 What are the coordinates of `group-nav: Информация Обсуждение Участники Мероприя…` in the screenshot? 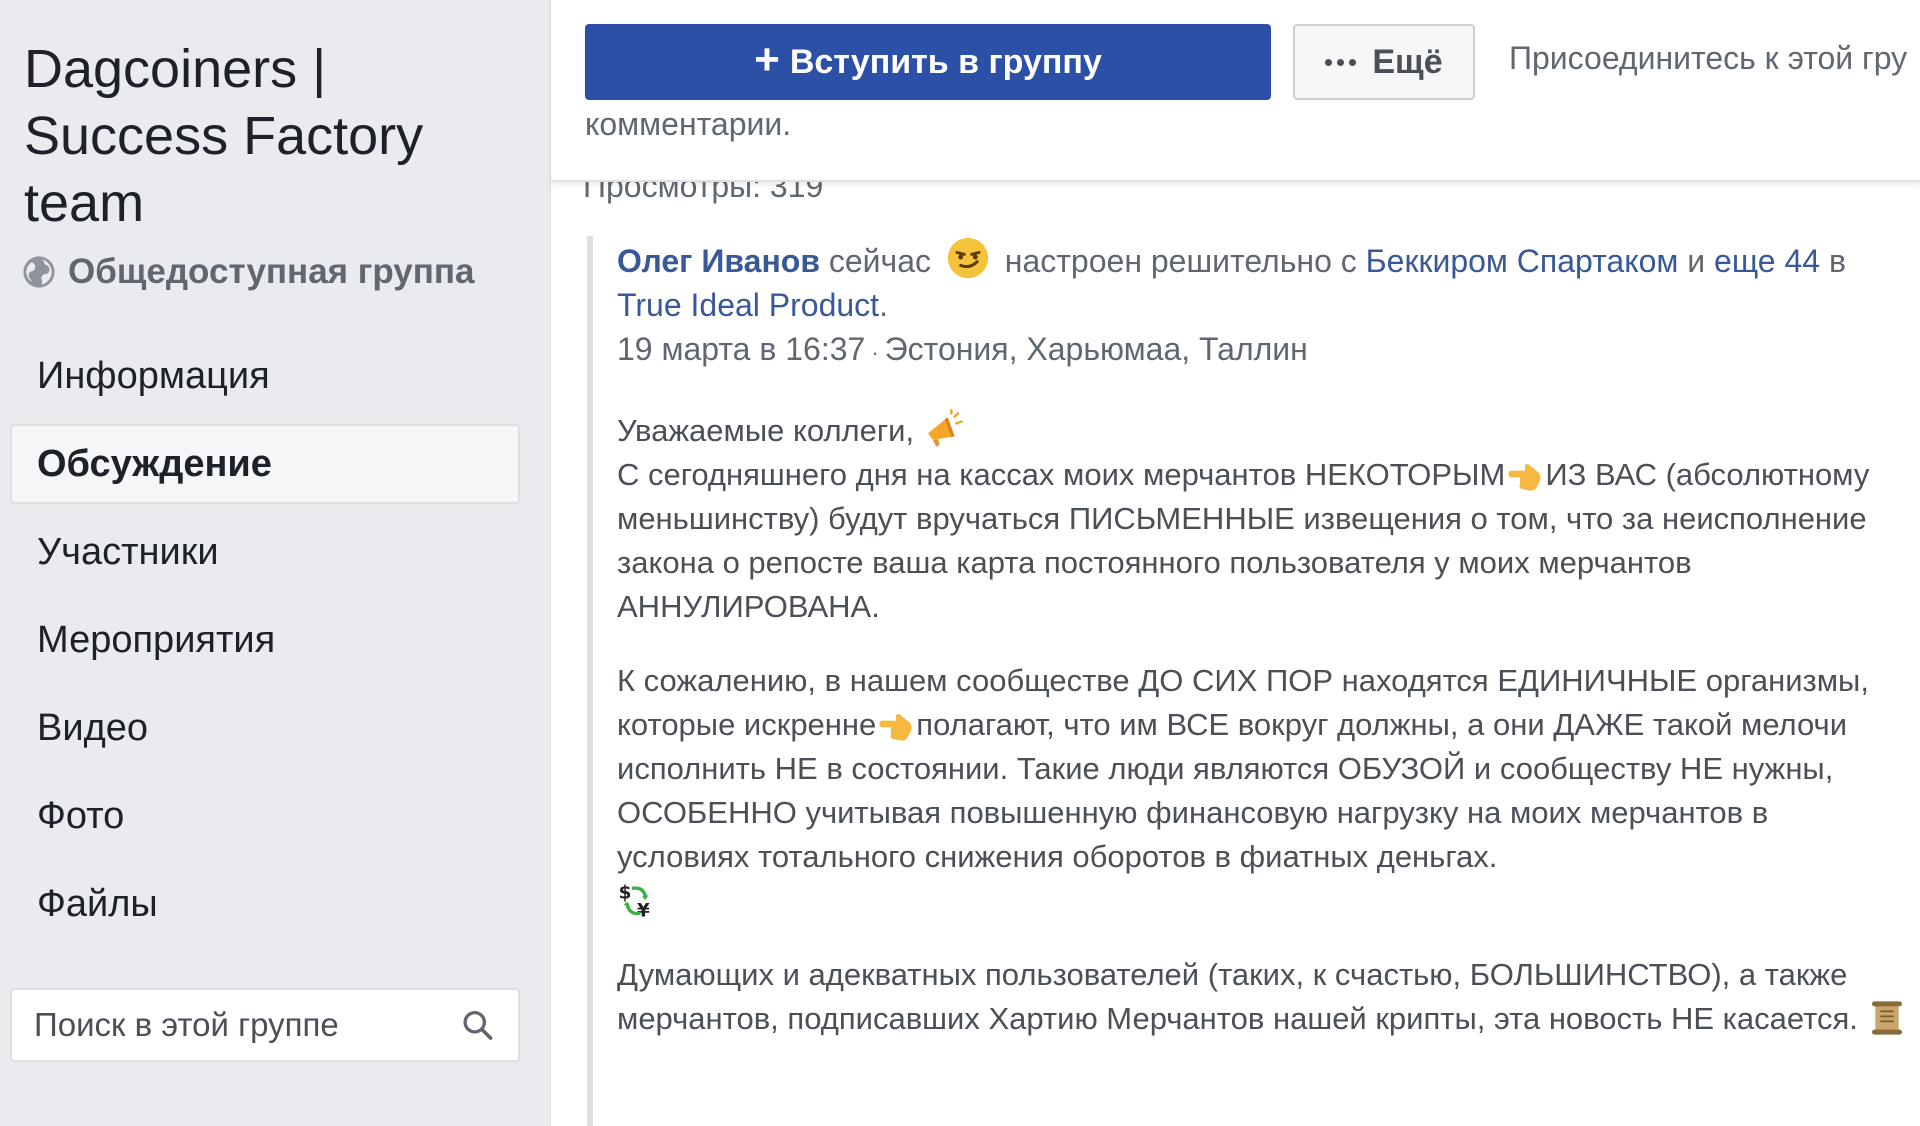 It's located at (265, 644).